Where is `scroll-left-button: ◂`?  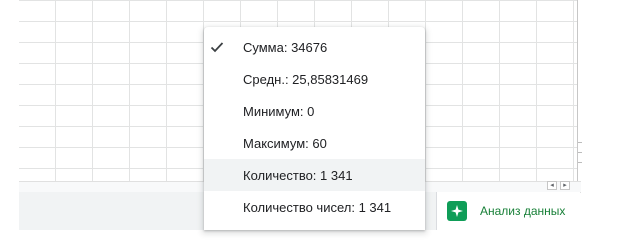 scroll-left-button: ◂ is located at coordinates (552, 185).